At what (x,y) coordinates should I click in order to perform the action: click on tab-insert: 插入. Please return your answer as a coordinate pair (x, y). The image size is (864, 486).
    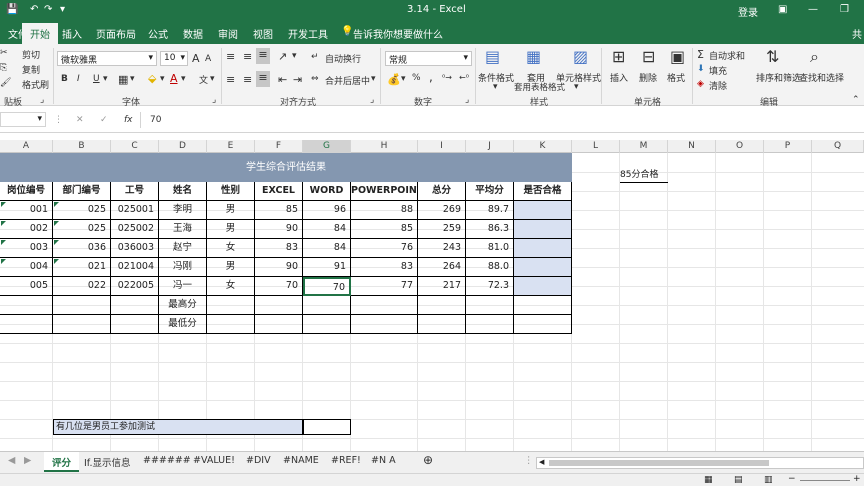
    Looking at the image, I should click on (72, 33).